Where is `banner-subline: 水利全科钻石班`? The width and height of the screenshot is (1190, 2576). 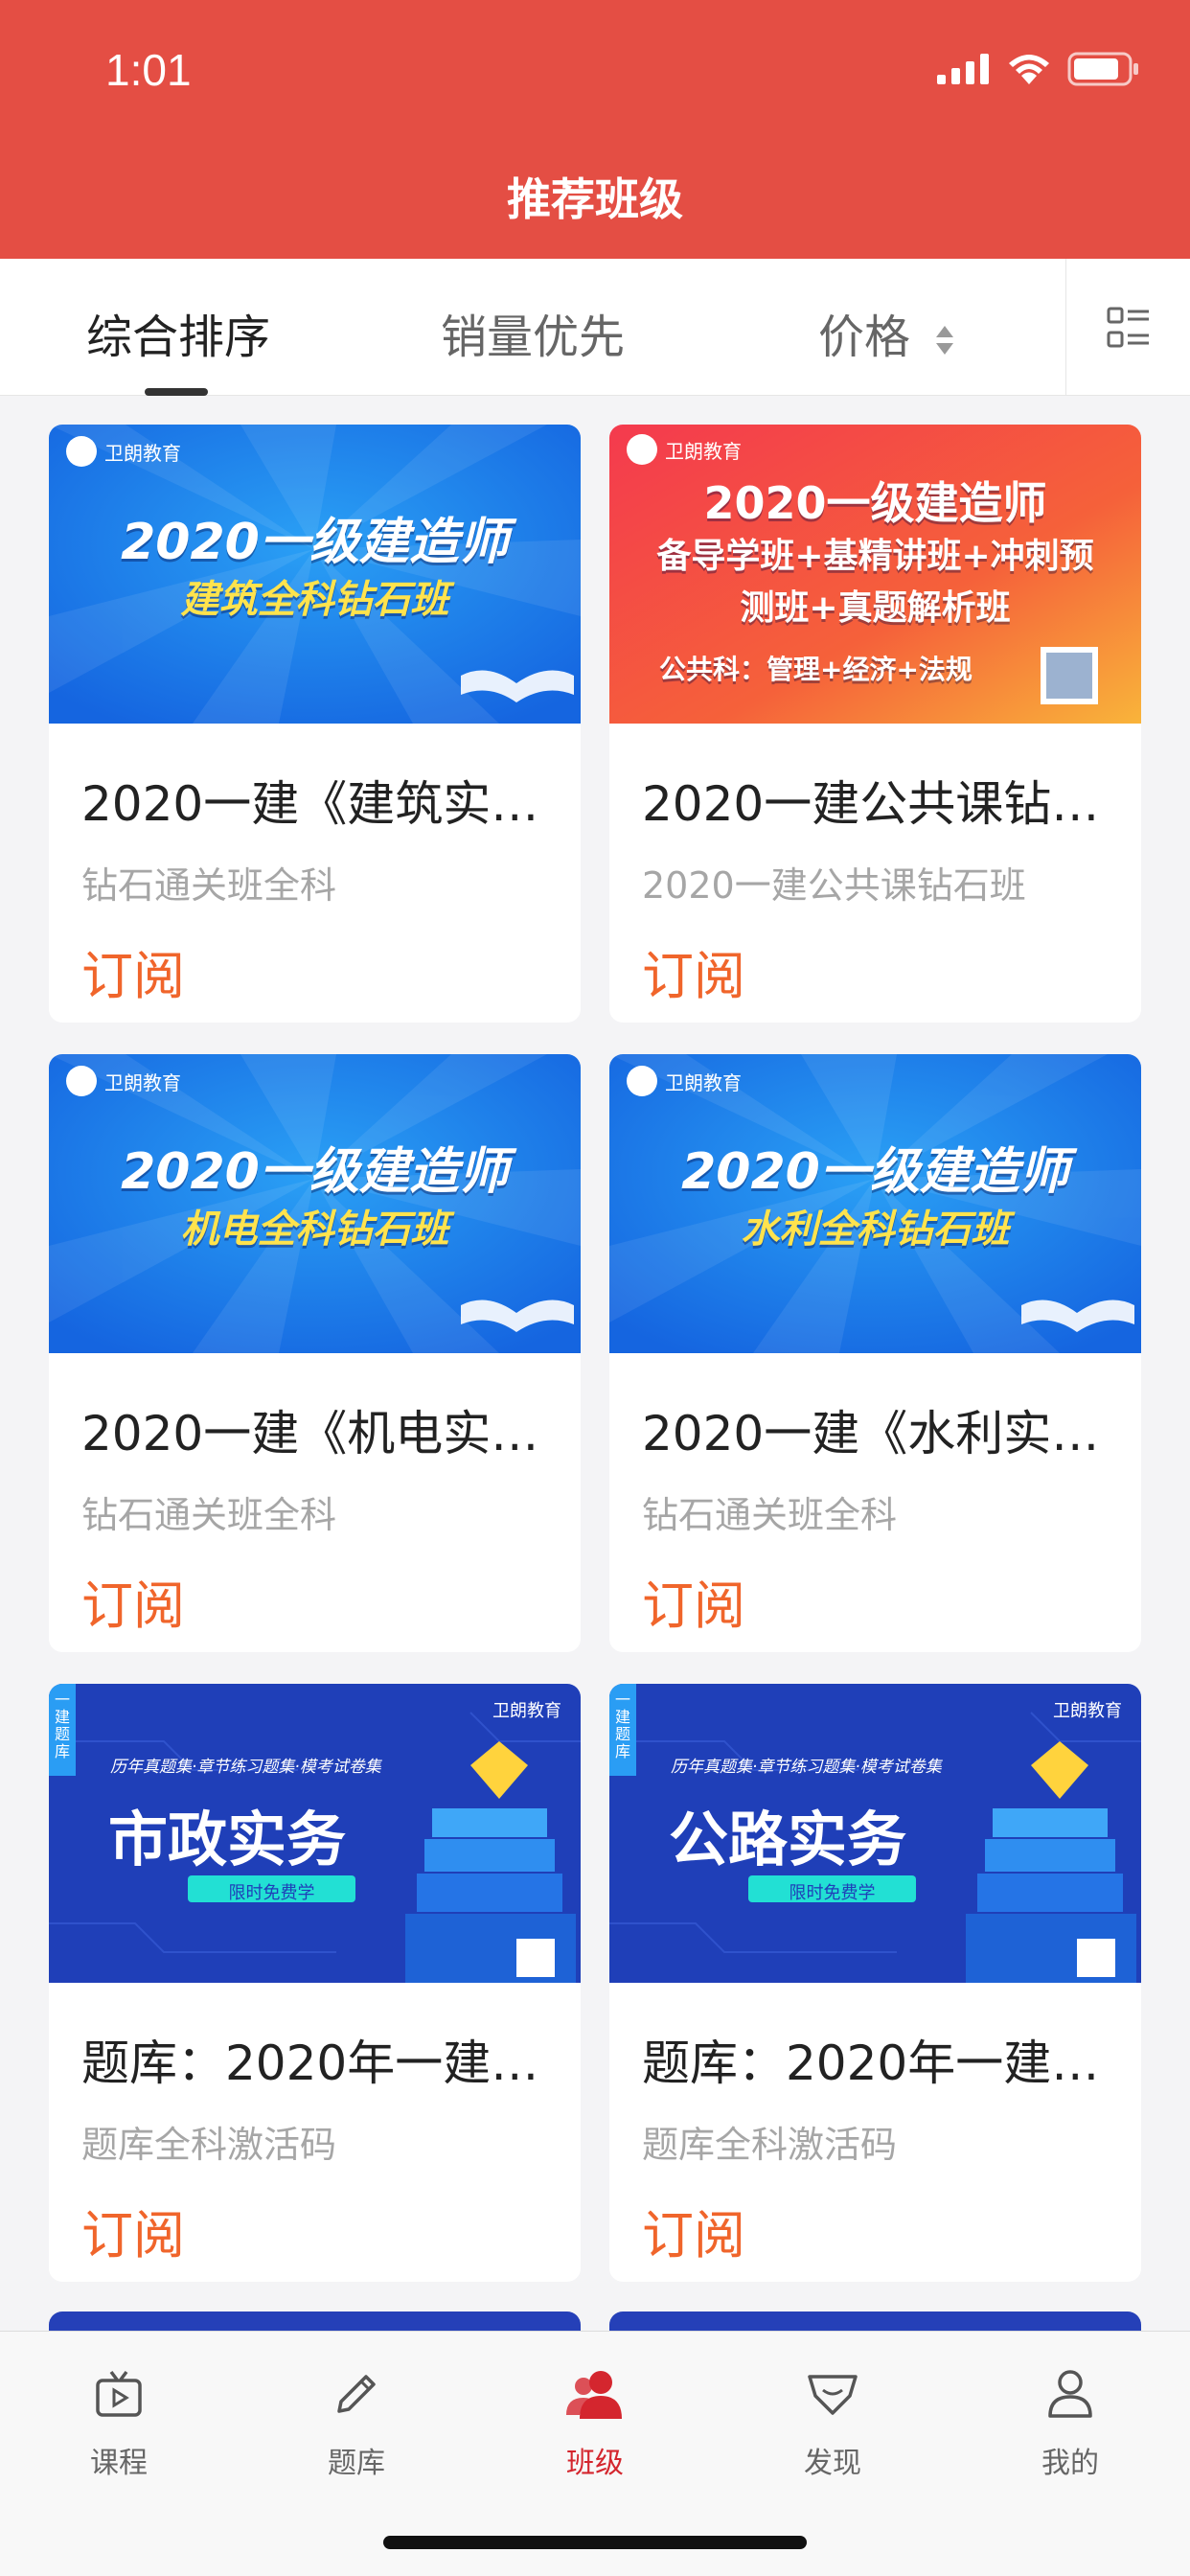
banner-subline: 水利全科钻石班 is located at coordinates (875, 1230).